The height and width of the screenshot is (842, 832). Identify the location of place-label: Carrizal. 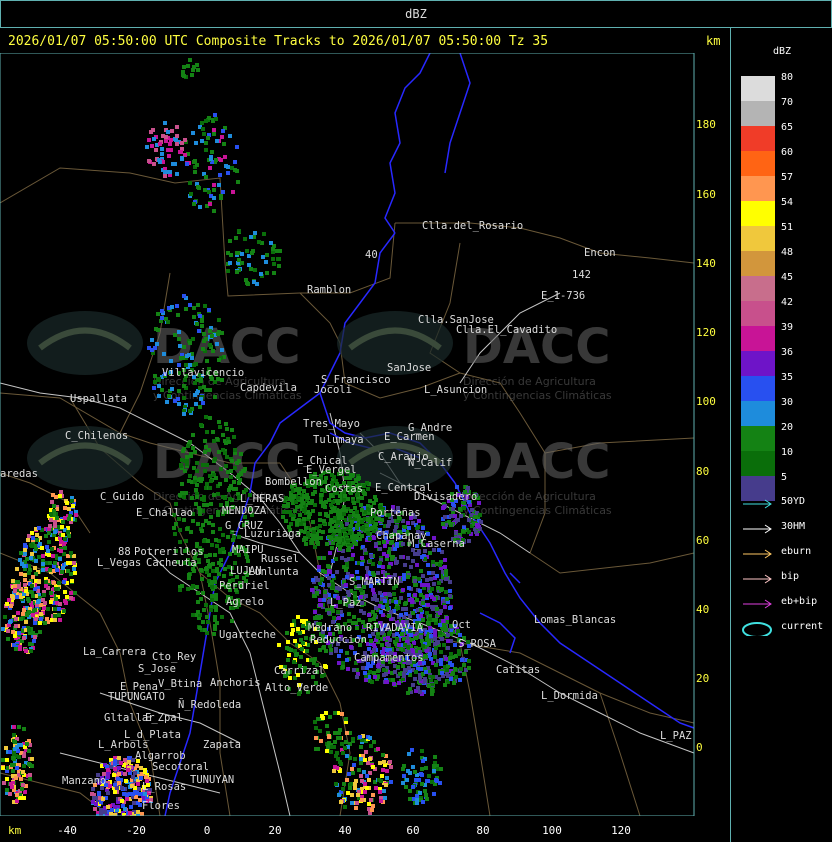
(299, 671).